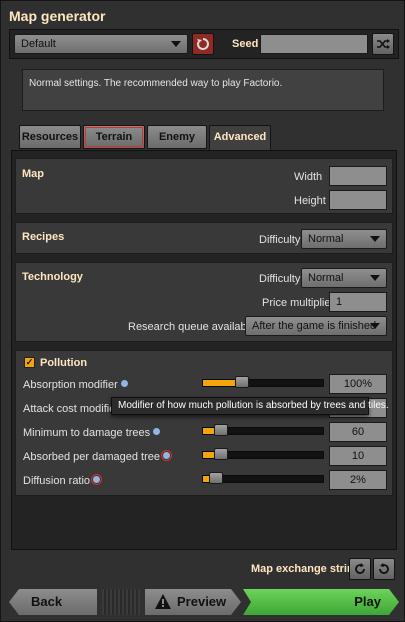 Image resolution: width=405 pixels, height=622 pixels. Describe the element at coordinates (280, 279) in the screenshot. I see `technology-difficulty-label: Difficulty` at that location.